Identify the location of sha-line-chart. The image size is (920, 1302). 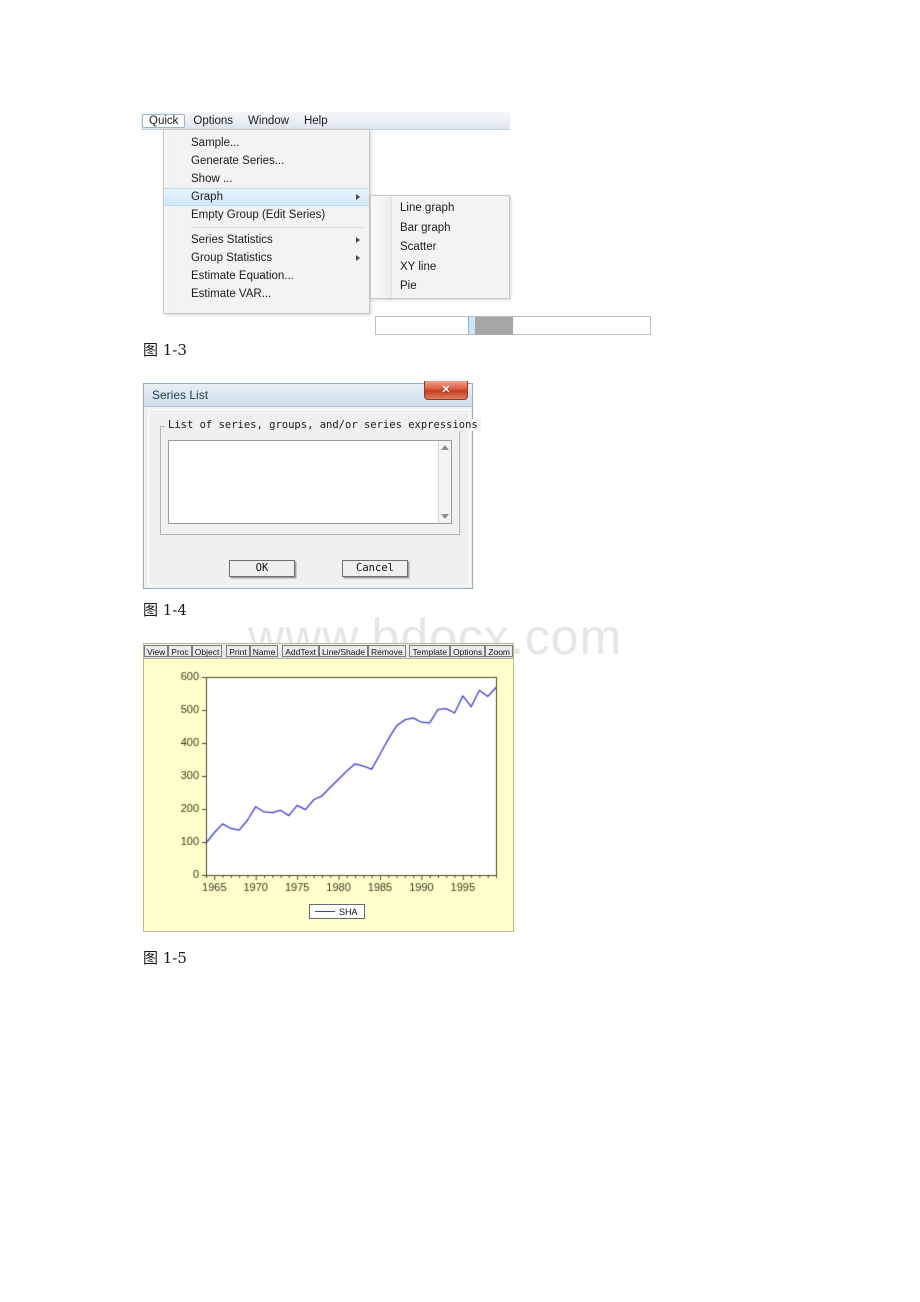
(328, 795).